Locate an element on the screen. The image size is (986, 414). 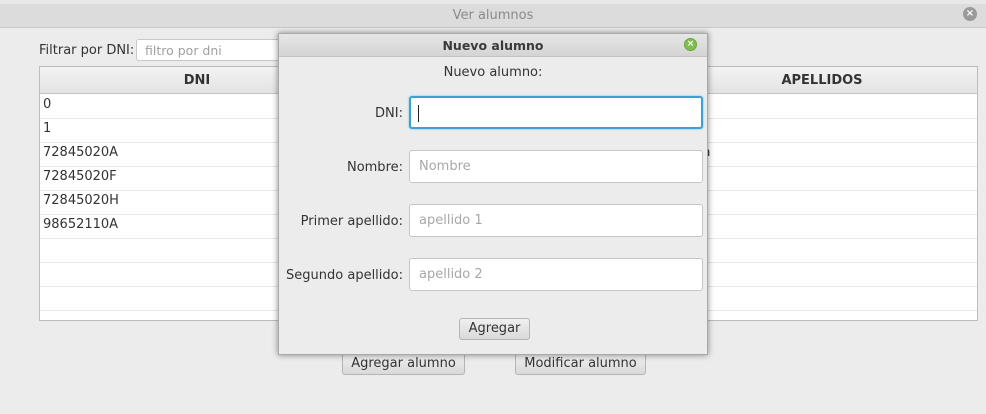
filter-label: Filtrar por DNI: is located at coordinates (87, 50).